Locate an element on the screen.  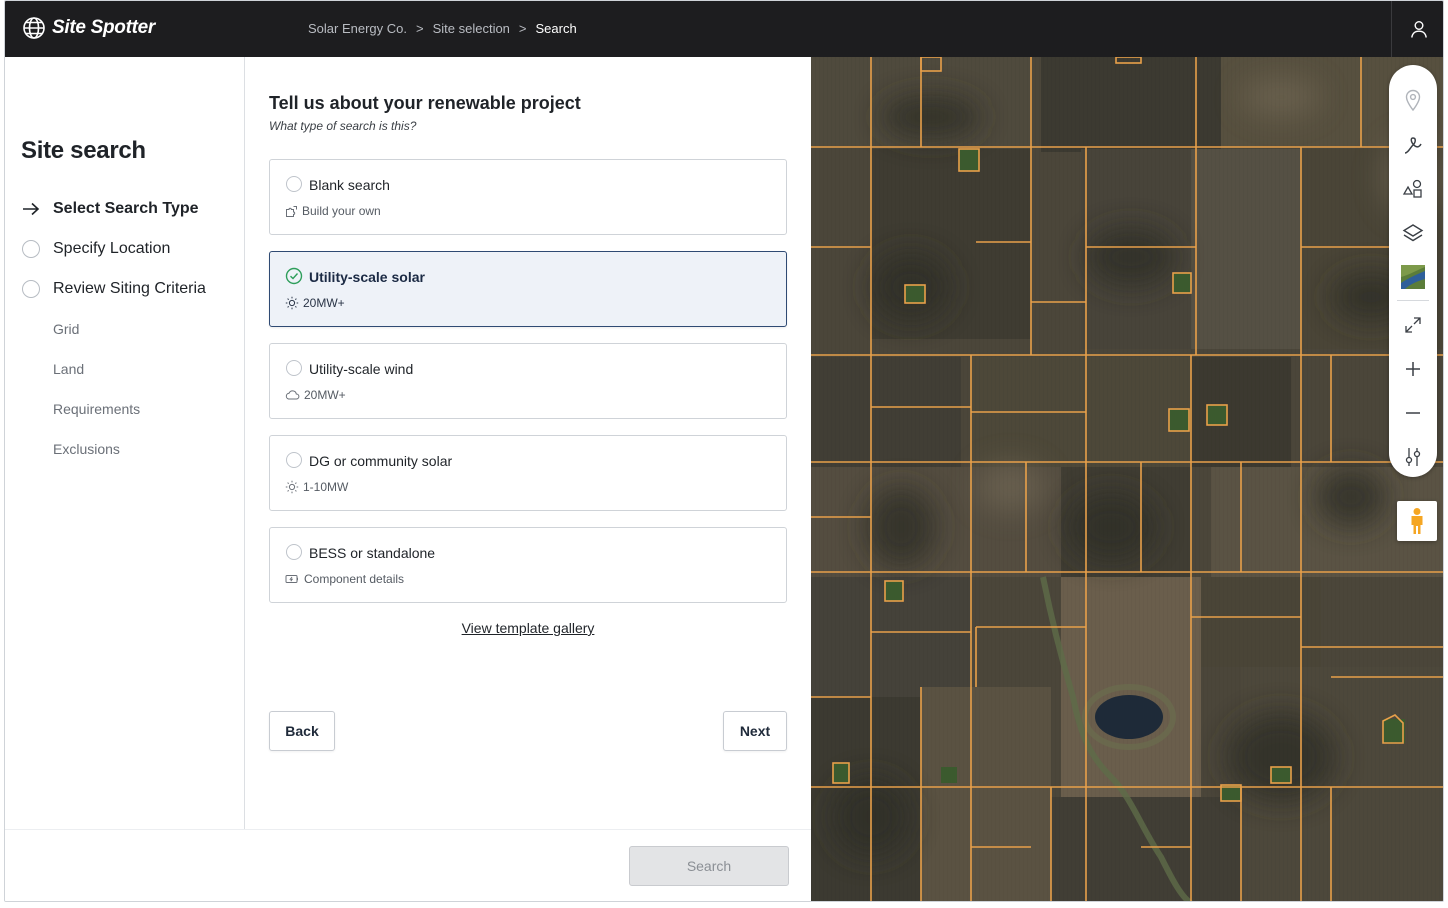
form-subtitle: What type of search is this? is located at coordinates (343, 126).